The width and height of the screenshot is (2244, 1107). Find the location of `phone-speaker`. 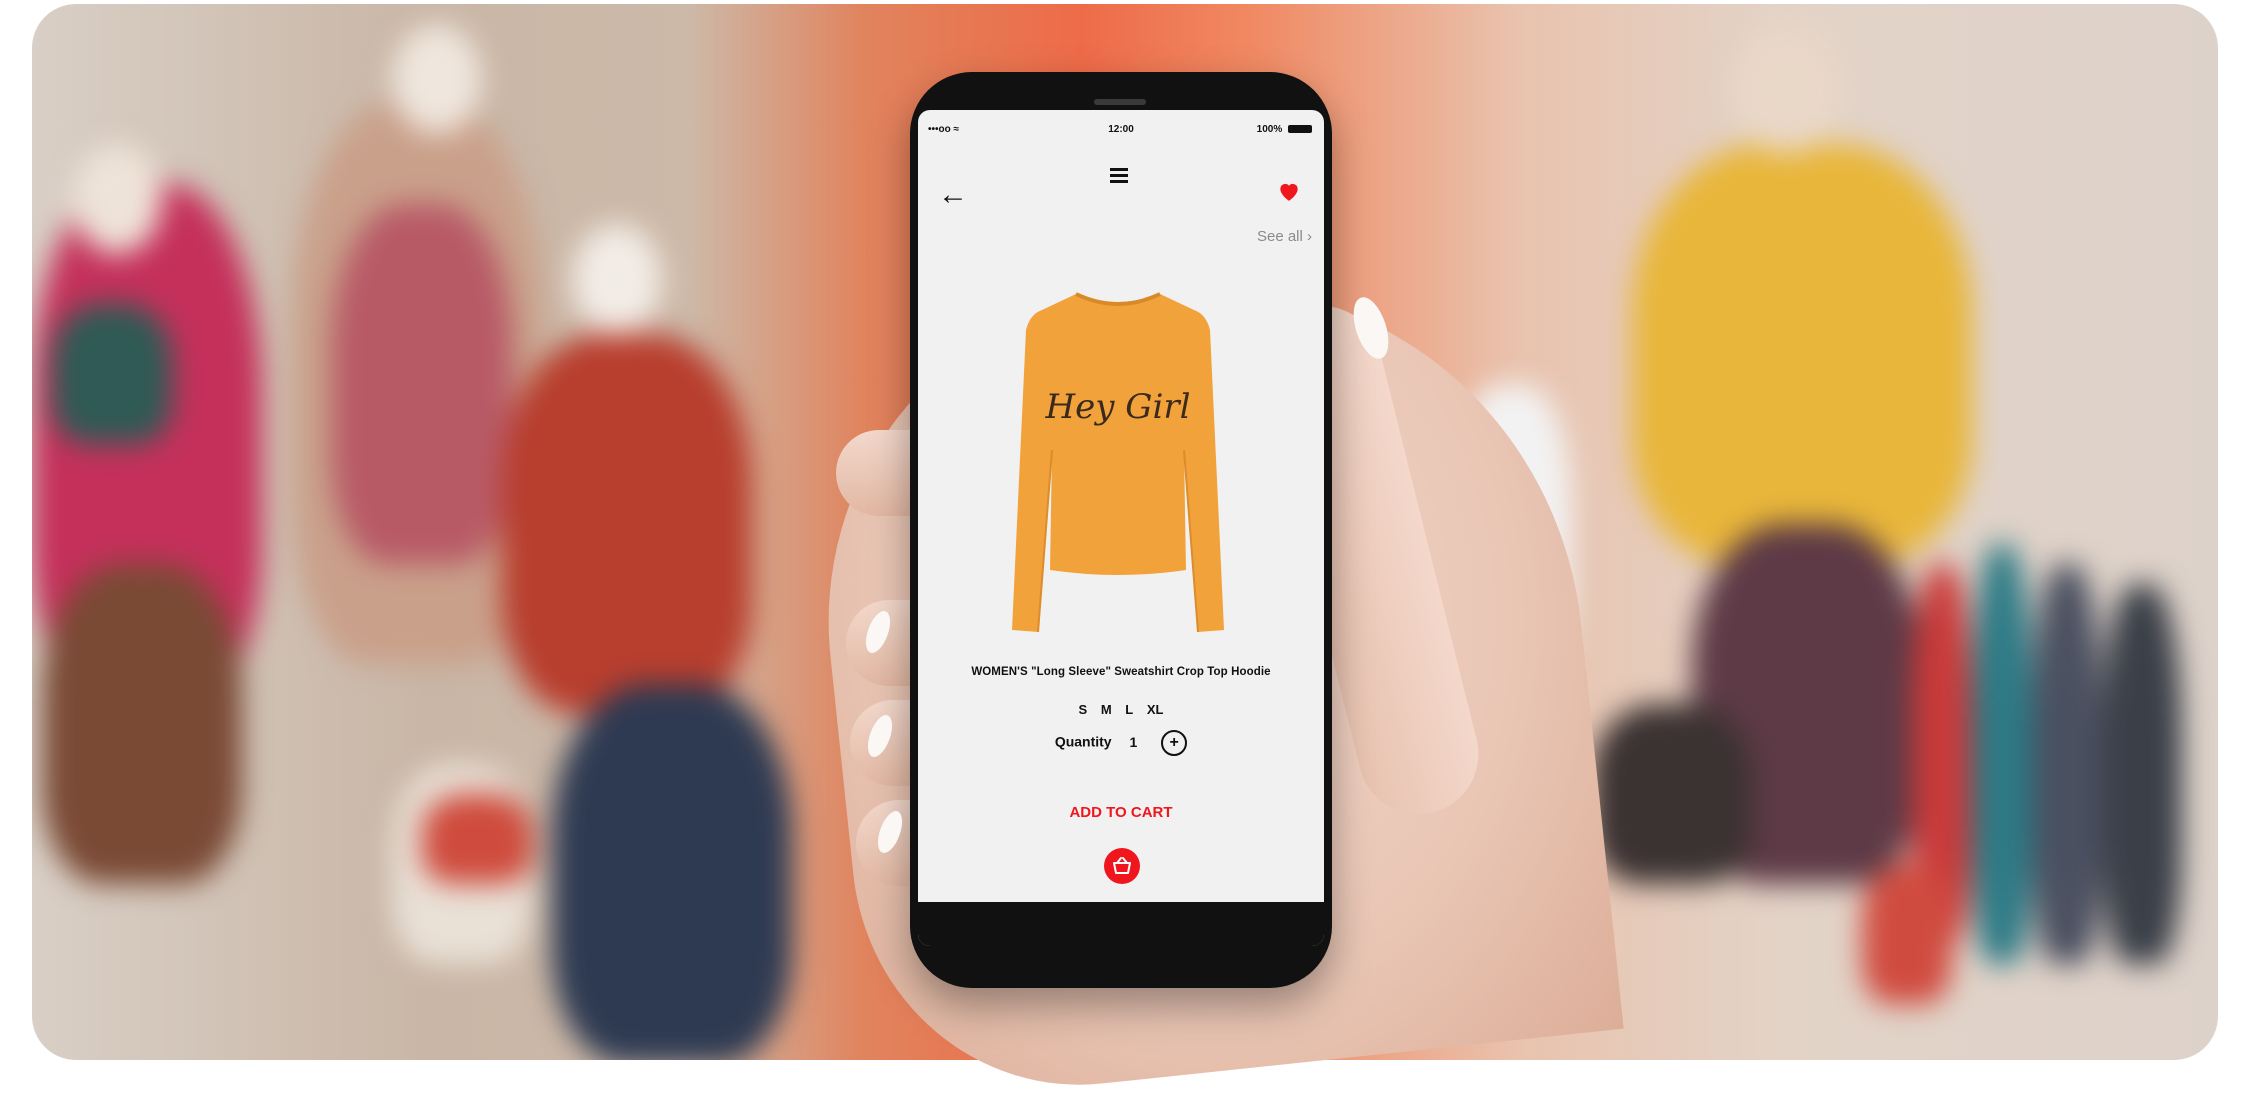

phone-speaker is located at coordinates (1120, 102).